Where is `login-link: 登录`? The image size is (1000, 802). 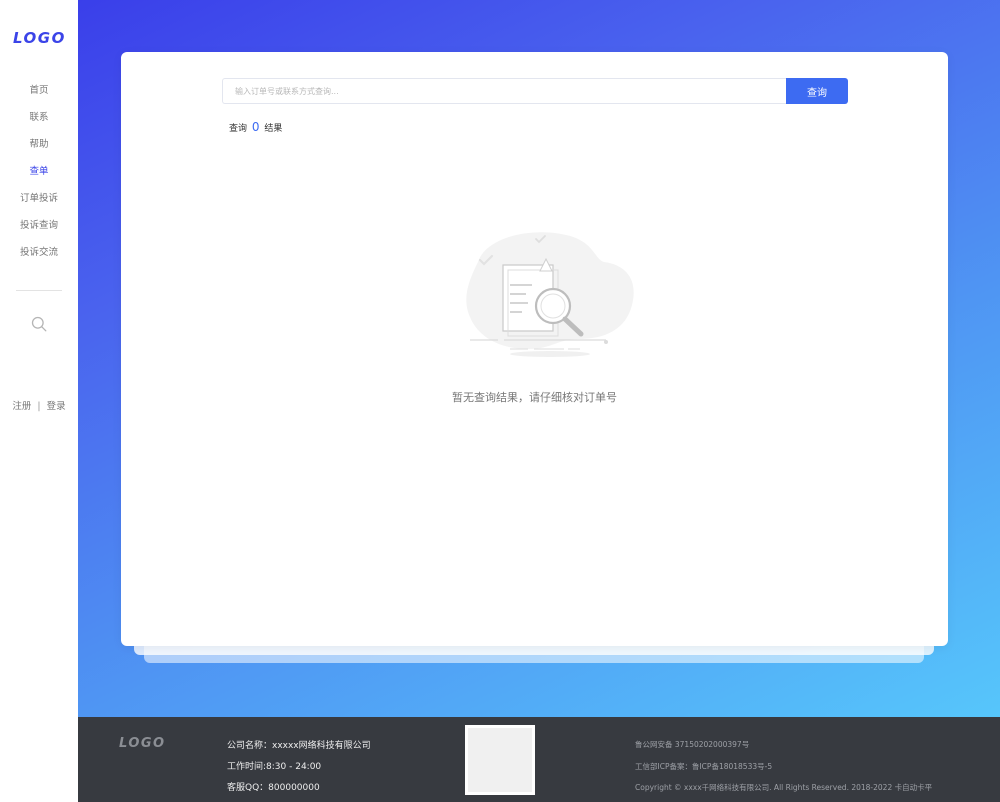
login-link: 登录 is located at coordinates (56, 406).